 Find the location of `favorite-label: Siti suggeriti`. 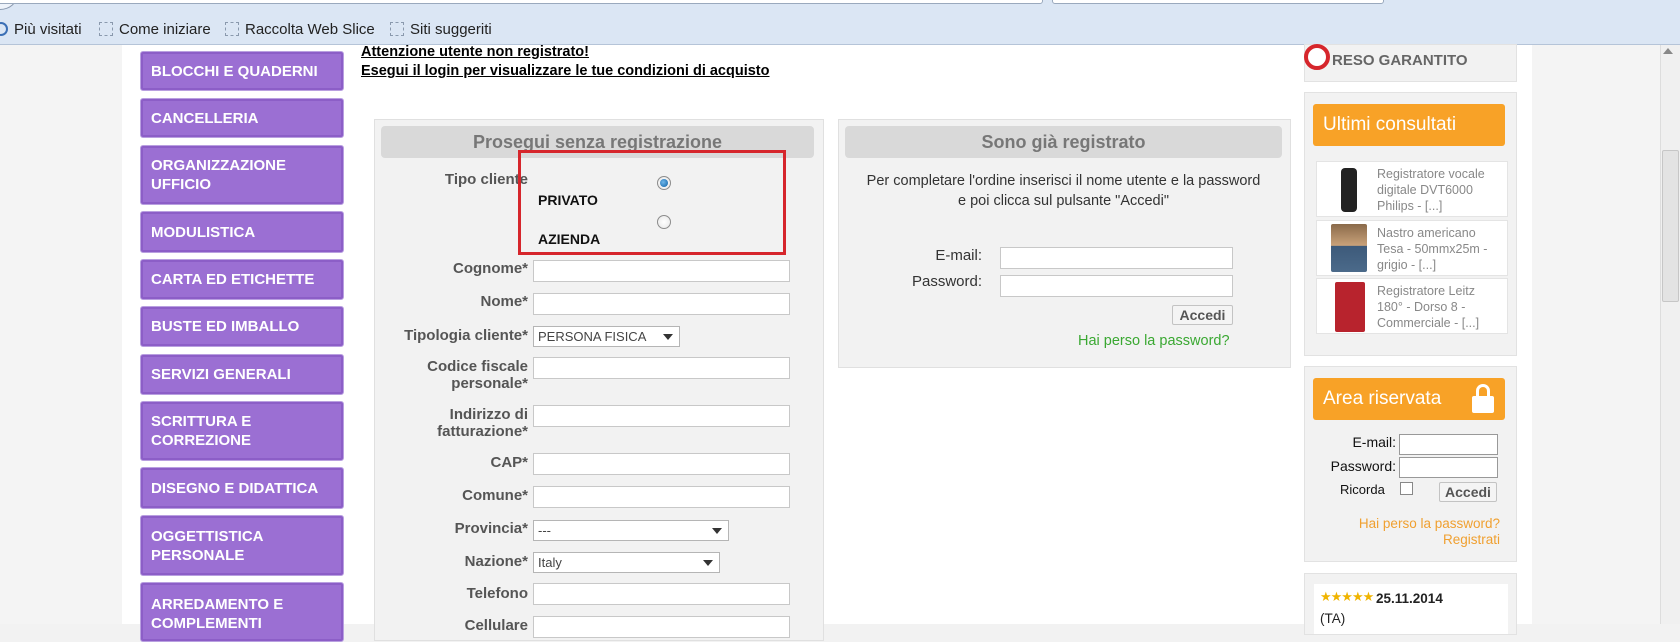

favorite-label: Siti suggeriti is located at coordinates (451, 29).